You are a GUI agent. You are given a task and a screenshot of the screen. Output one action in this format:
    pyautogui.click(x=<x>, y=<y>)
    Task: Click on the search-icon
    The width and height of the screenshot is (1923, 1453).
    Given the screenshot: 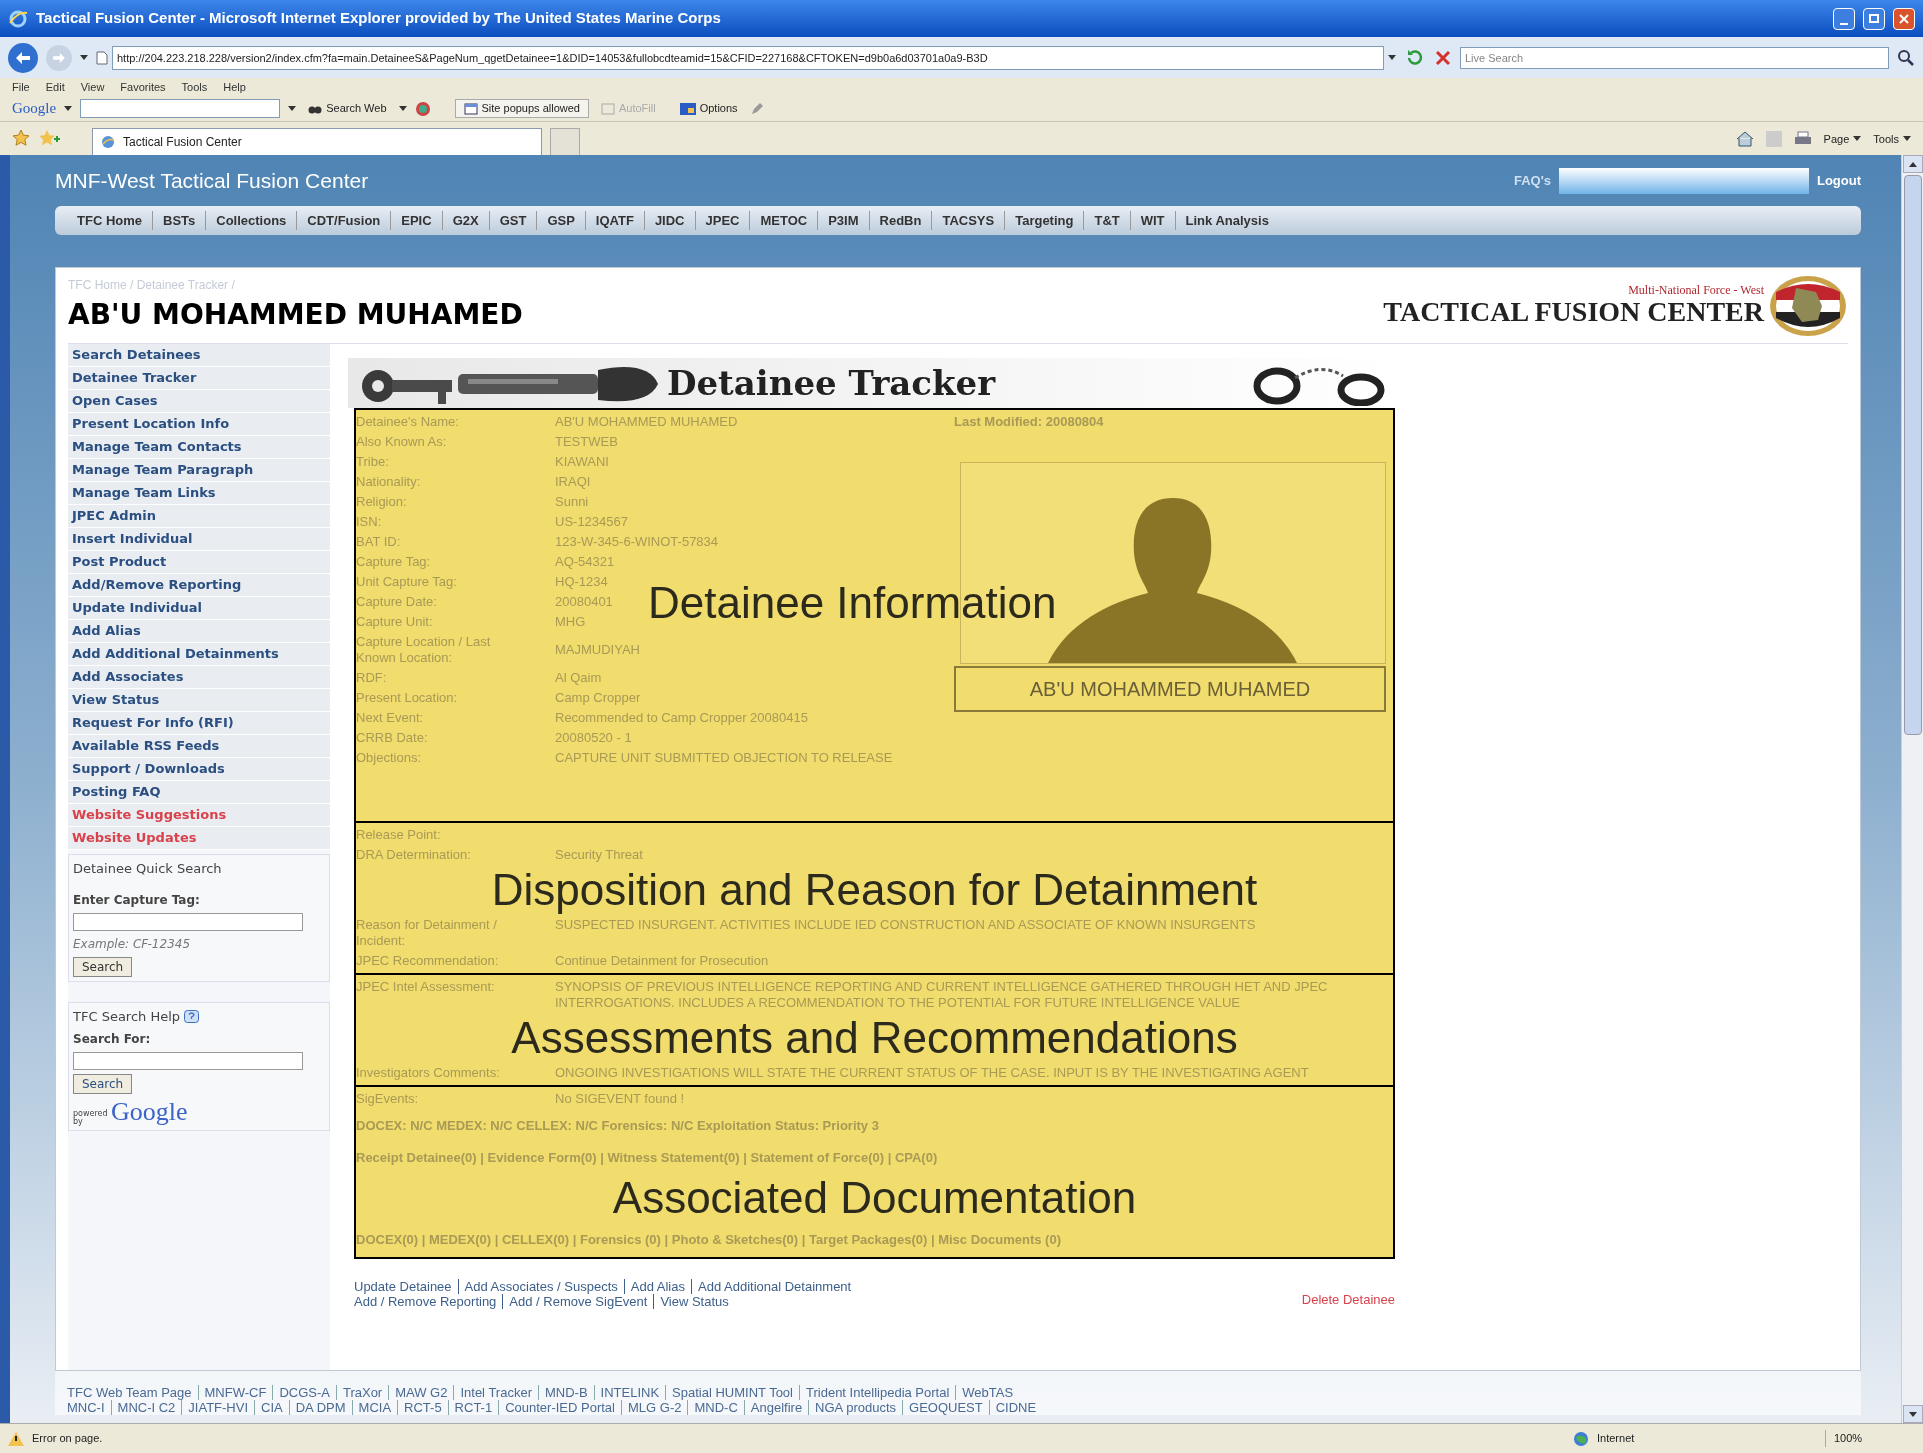 What is the action you would take?
    pyautogui.click(x=1906, y=57)
    